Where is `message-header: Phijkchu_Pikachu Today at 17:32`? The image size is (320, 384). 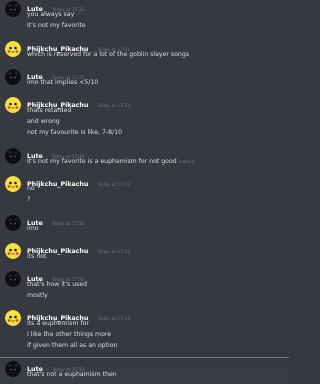
message-header: Phijkchu_Pikachu Today at 17:32 is located at coordinates (78, 183).